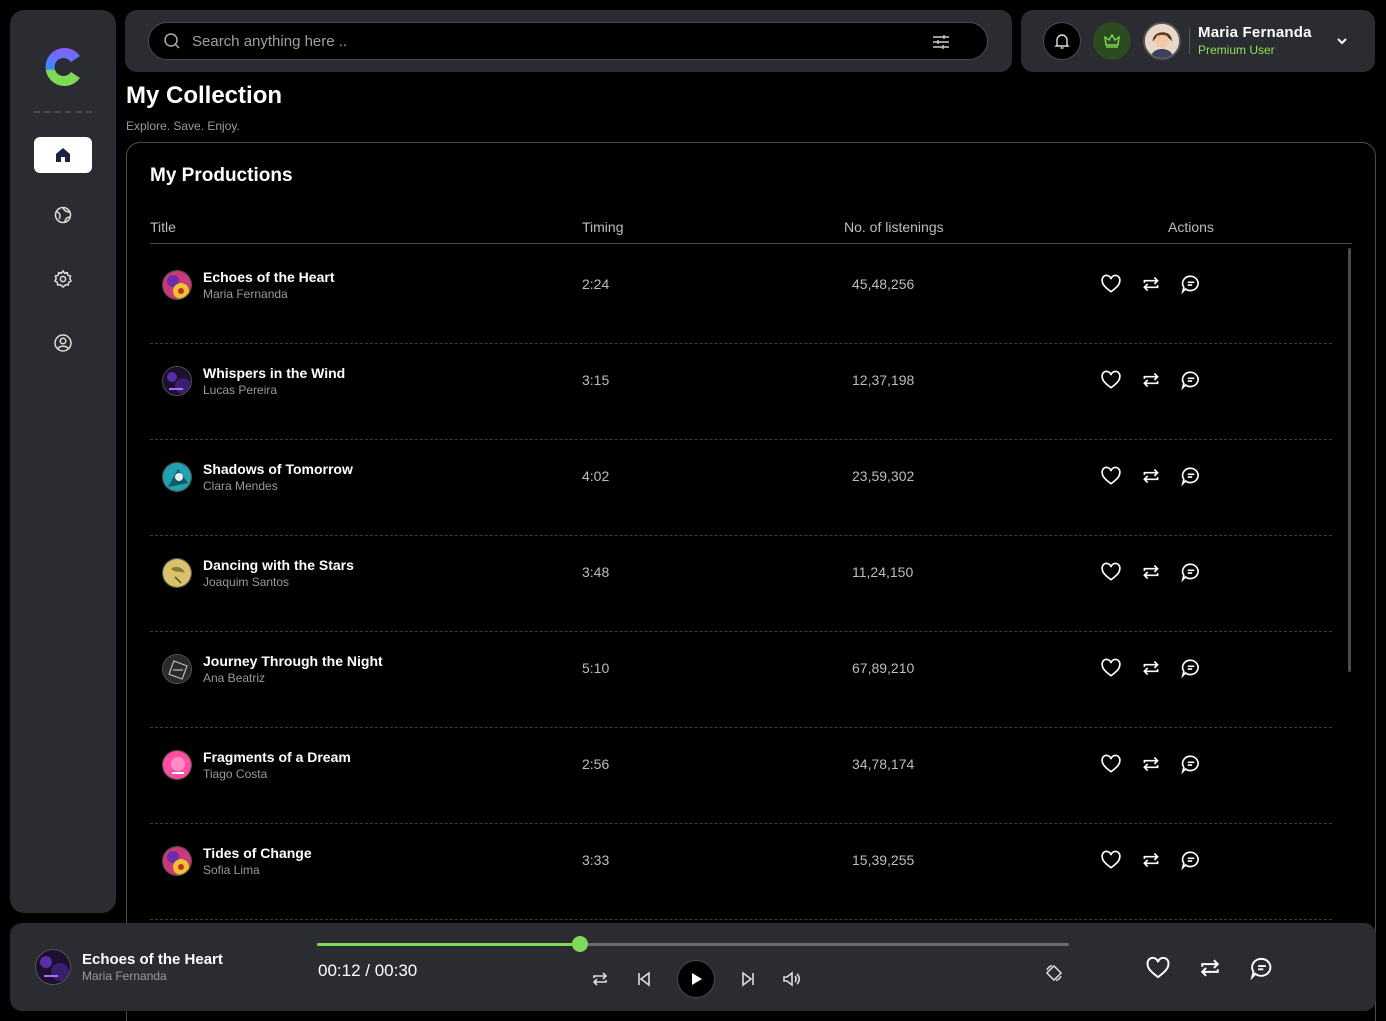  I want to click on sidebar-item-home, so click(63, 155).